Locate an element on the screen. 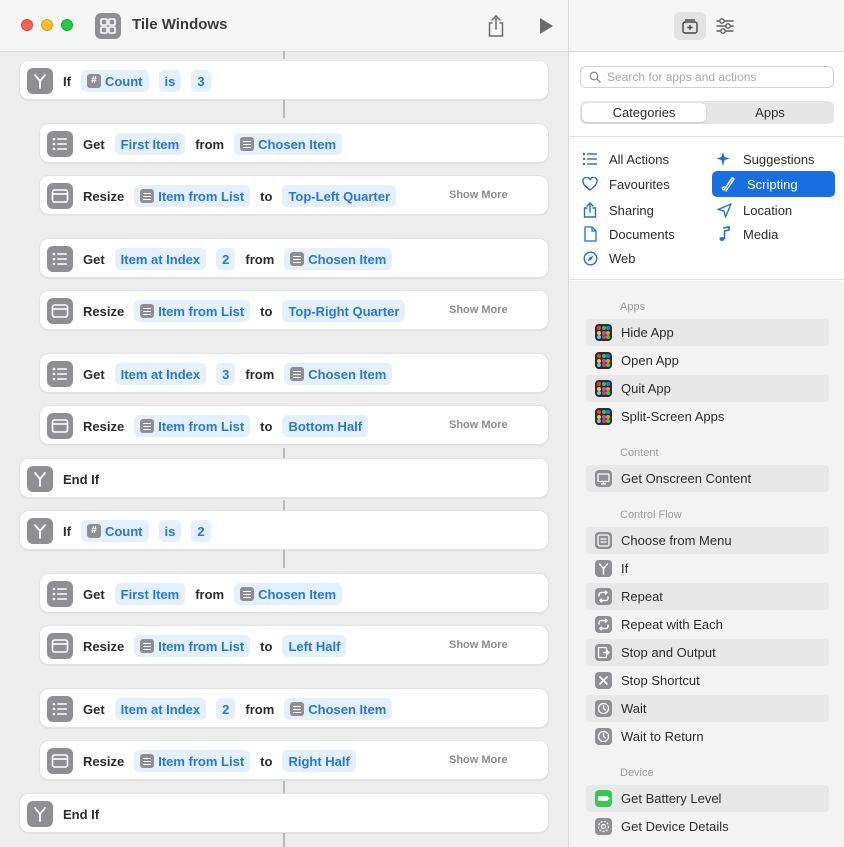  action-parameters: Get First Item from Chosen Item is located at coordinates (217, 594).